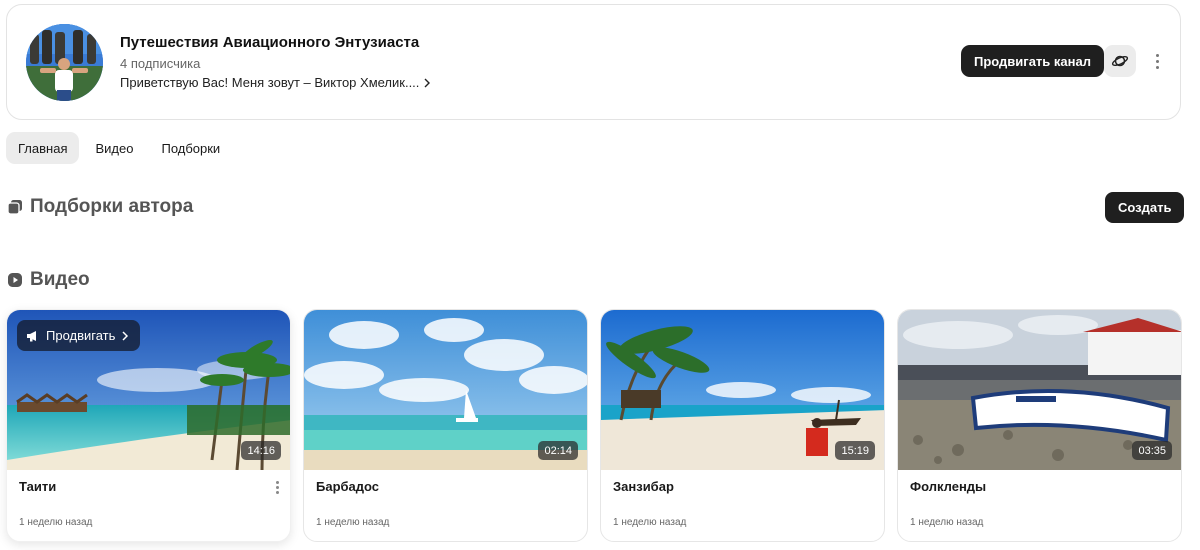 The width and height of the screenshot is (1200, 550). I want to click on planet-icon, so click(1120, 61).